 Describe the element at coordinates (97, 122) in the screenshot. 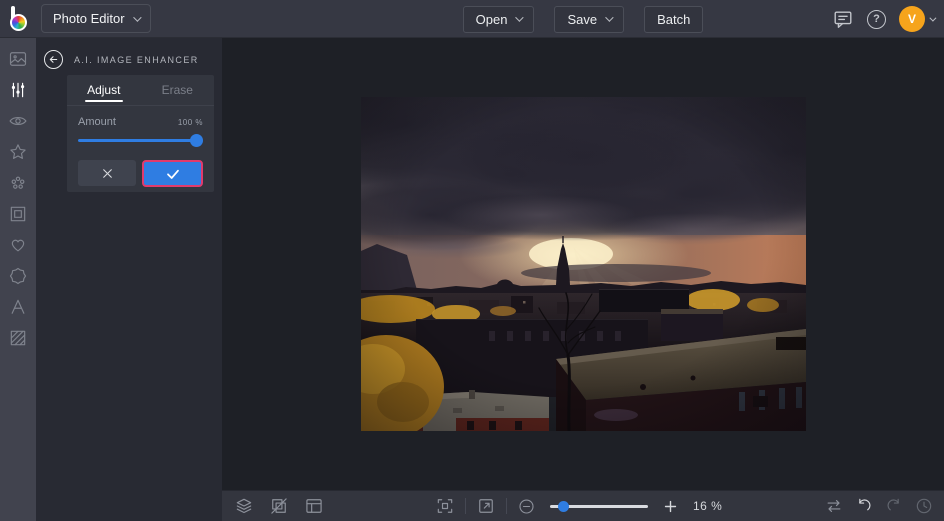

I see `amount-label: Amount` at that location.